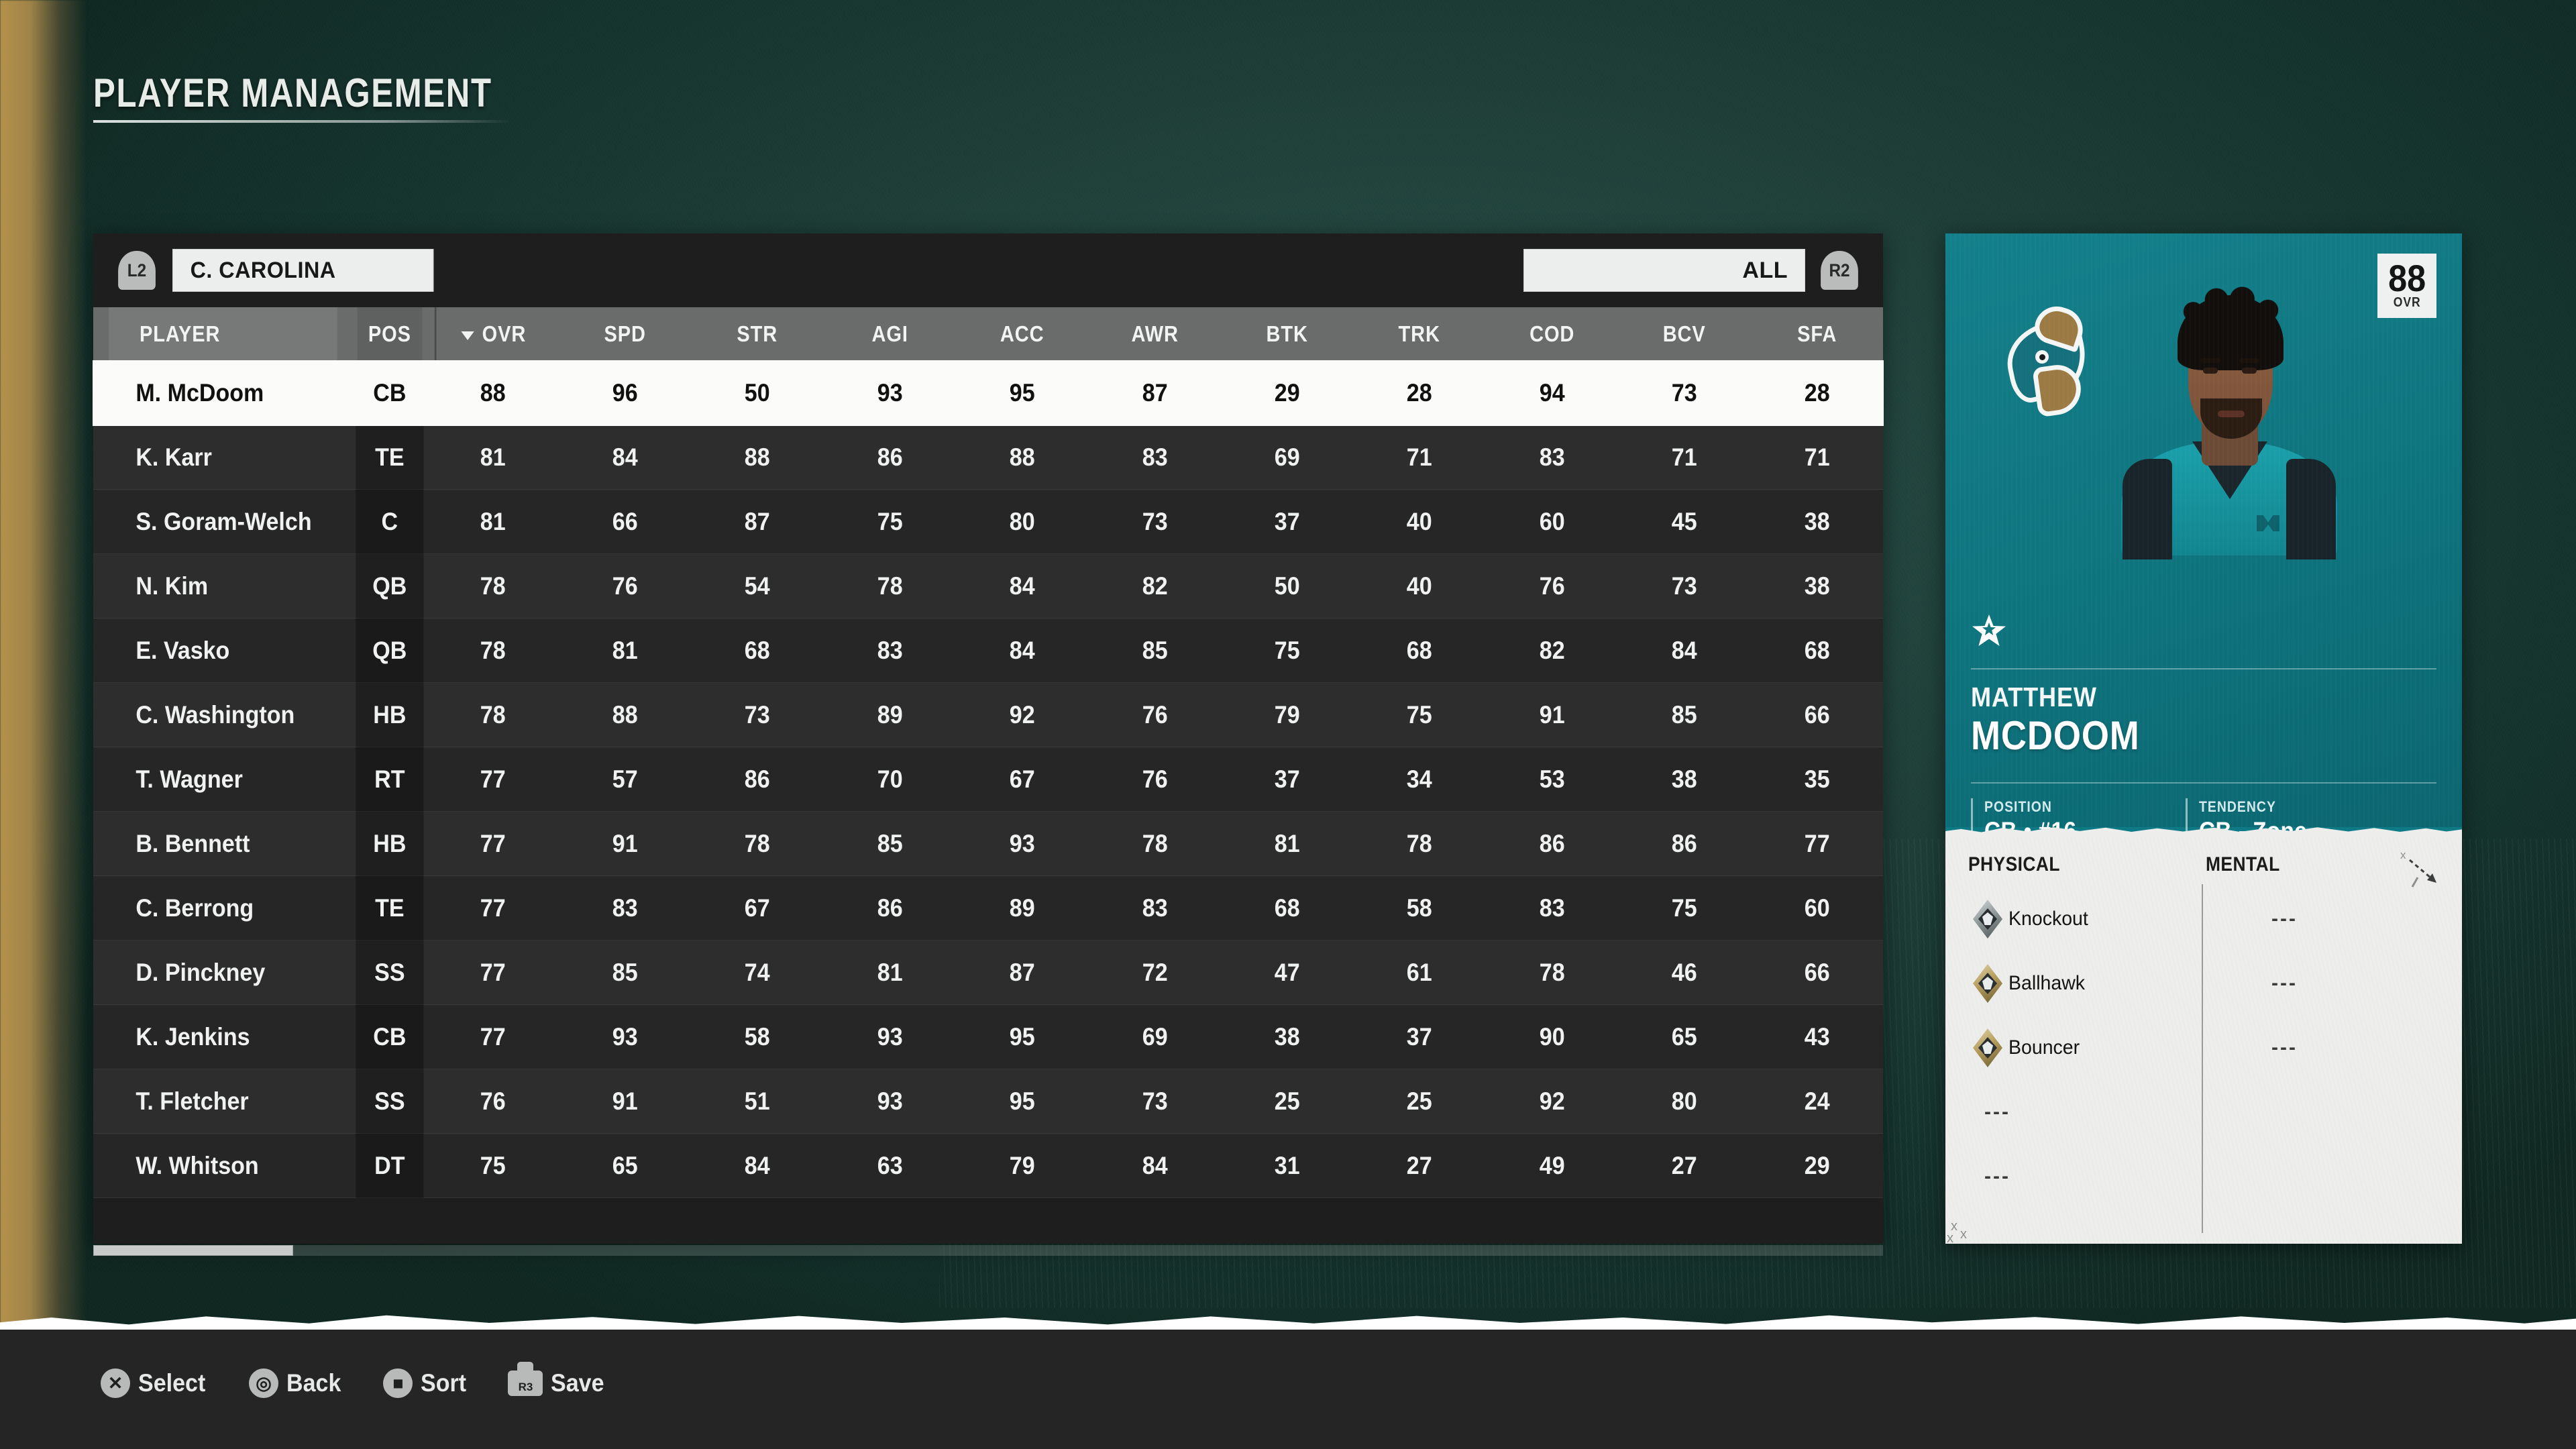 Image resolution: width=2576 pixels, height=1449 pixels. Describe the element at coordinates (1839, 270) in the screenshot. I see `right-bumper-icon: R2` at that location.